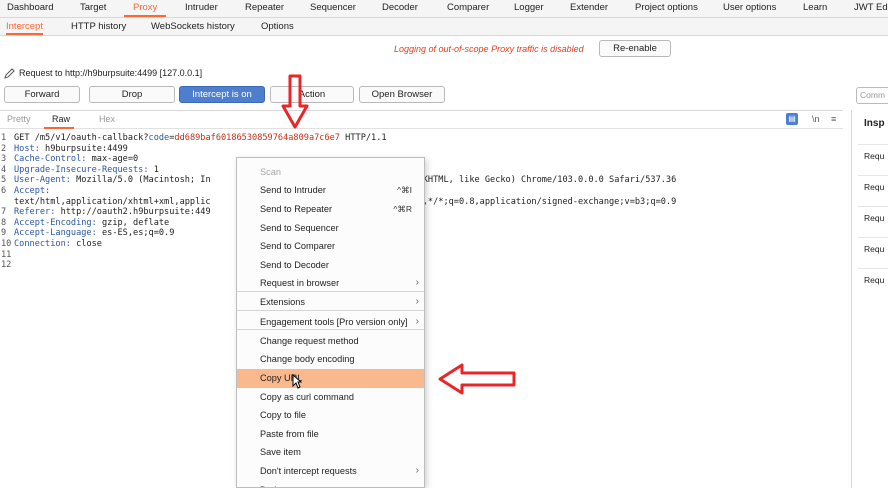 The image size is (888, 488). Describe the element at coordinates (293, 190) in the screenshot. I see `menu-item-label: Send to Intruder` at that location.